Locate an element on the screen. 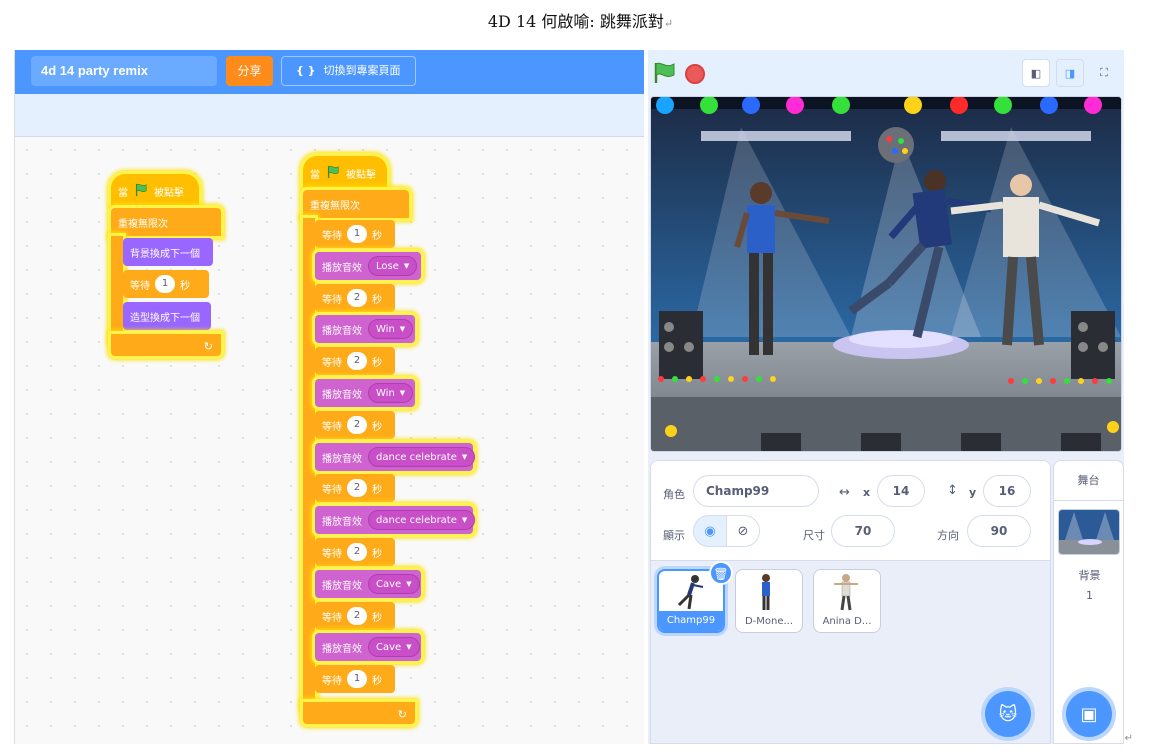 The width and height of the screenshot is (1161, 754). sound-dropdown-value: Lose is located at coordinates (387, 266).